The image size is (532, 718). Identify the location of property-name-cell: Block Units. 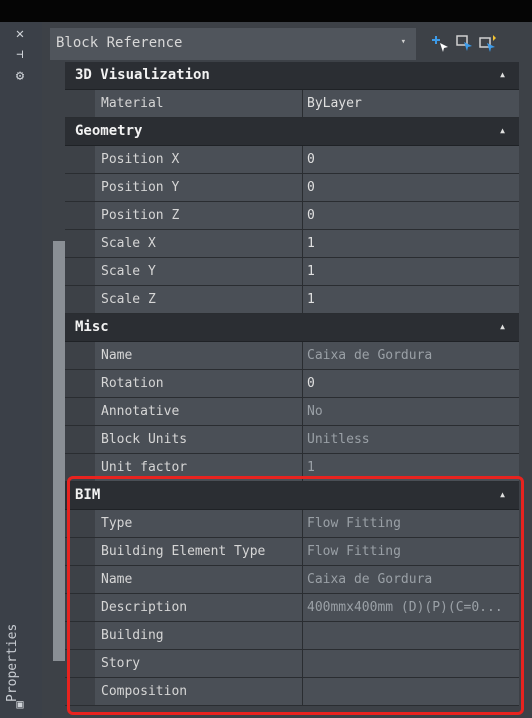
(199, 439).